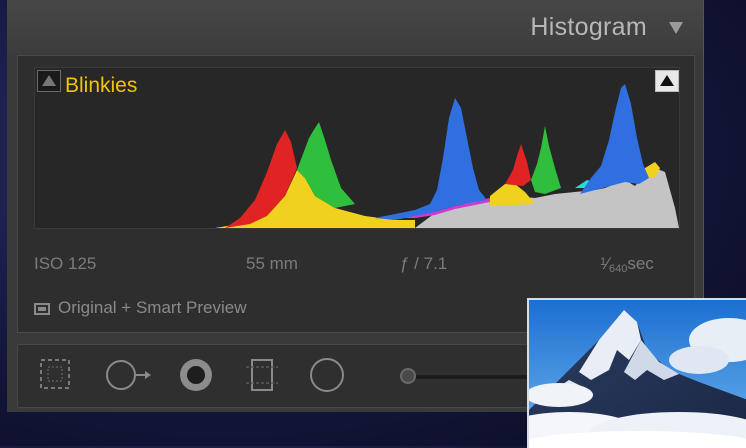 The width and height of the screenshot is (746, 448). I want to click on focal-length-value: 55 mm, so click(272, 263).